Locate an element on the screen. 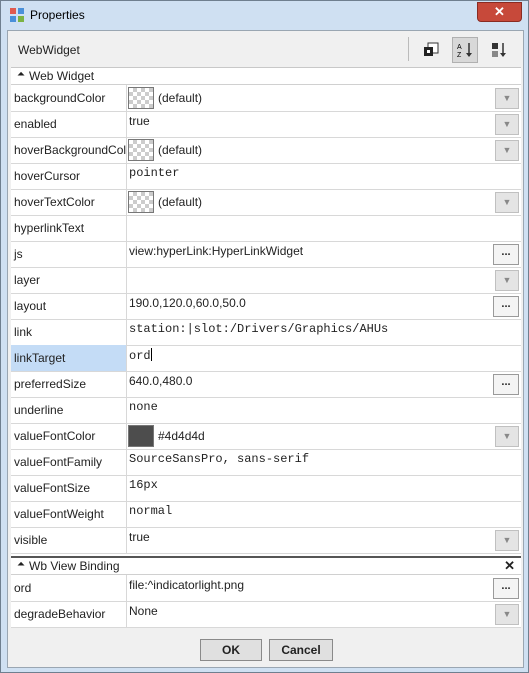 This screenshot has width=529, height=673. property-value: none is located at coordinates (324, 410).